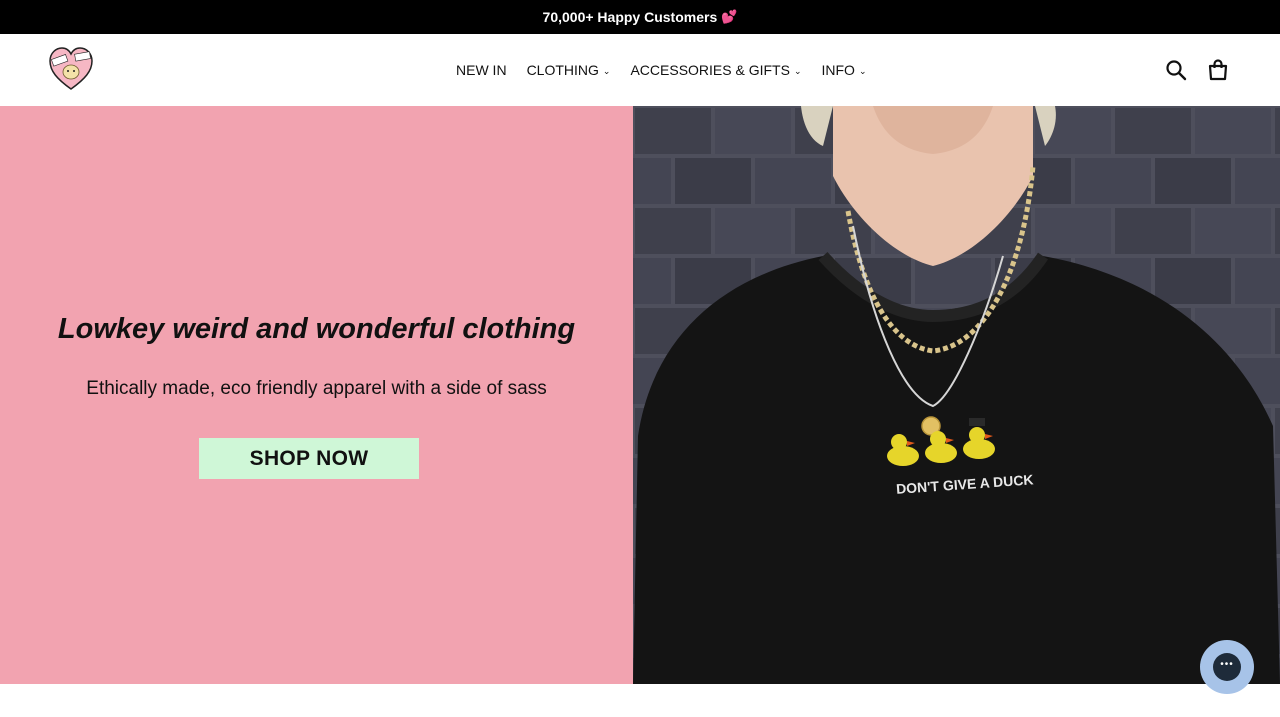 This screenshot has height=717, width=1280. I want to click on nav-item-label: CLOTHING, so click(562, 70).